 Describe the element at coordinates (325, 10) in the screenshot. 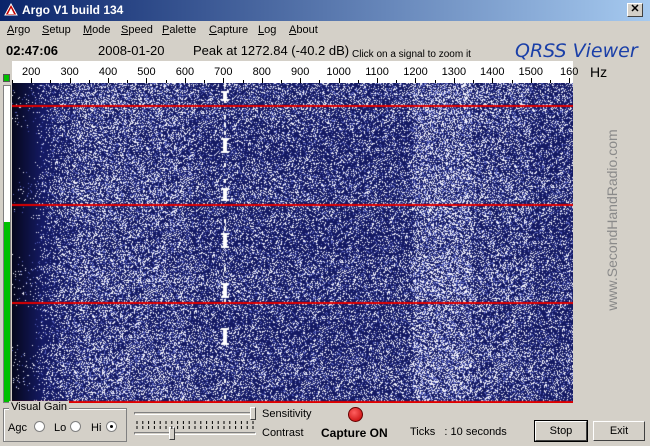

I see `title-bar: Argo V1 build 134 ✕` at that location.